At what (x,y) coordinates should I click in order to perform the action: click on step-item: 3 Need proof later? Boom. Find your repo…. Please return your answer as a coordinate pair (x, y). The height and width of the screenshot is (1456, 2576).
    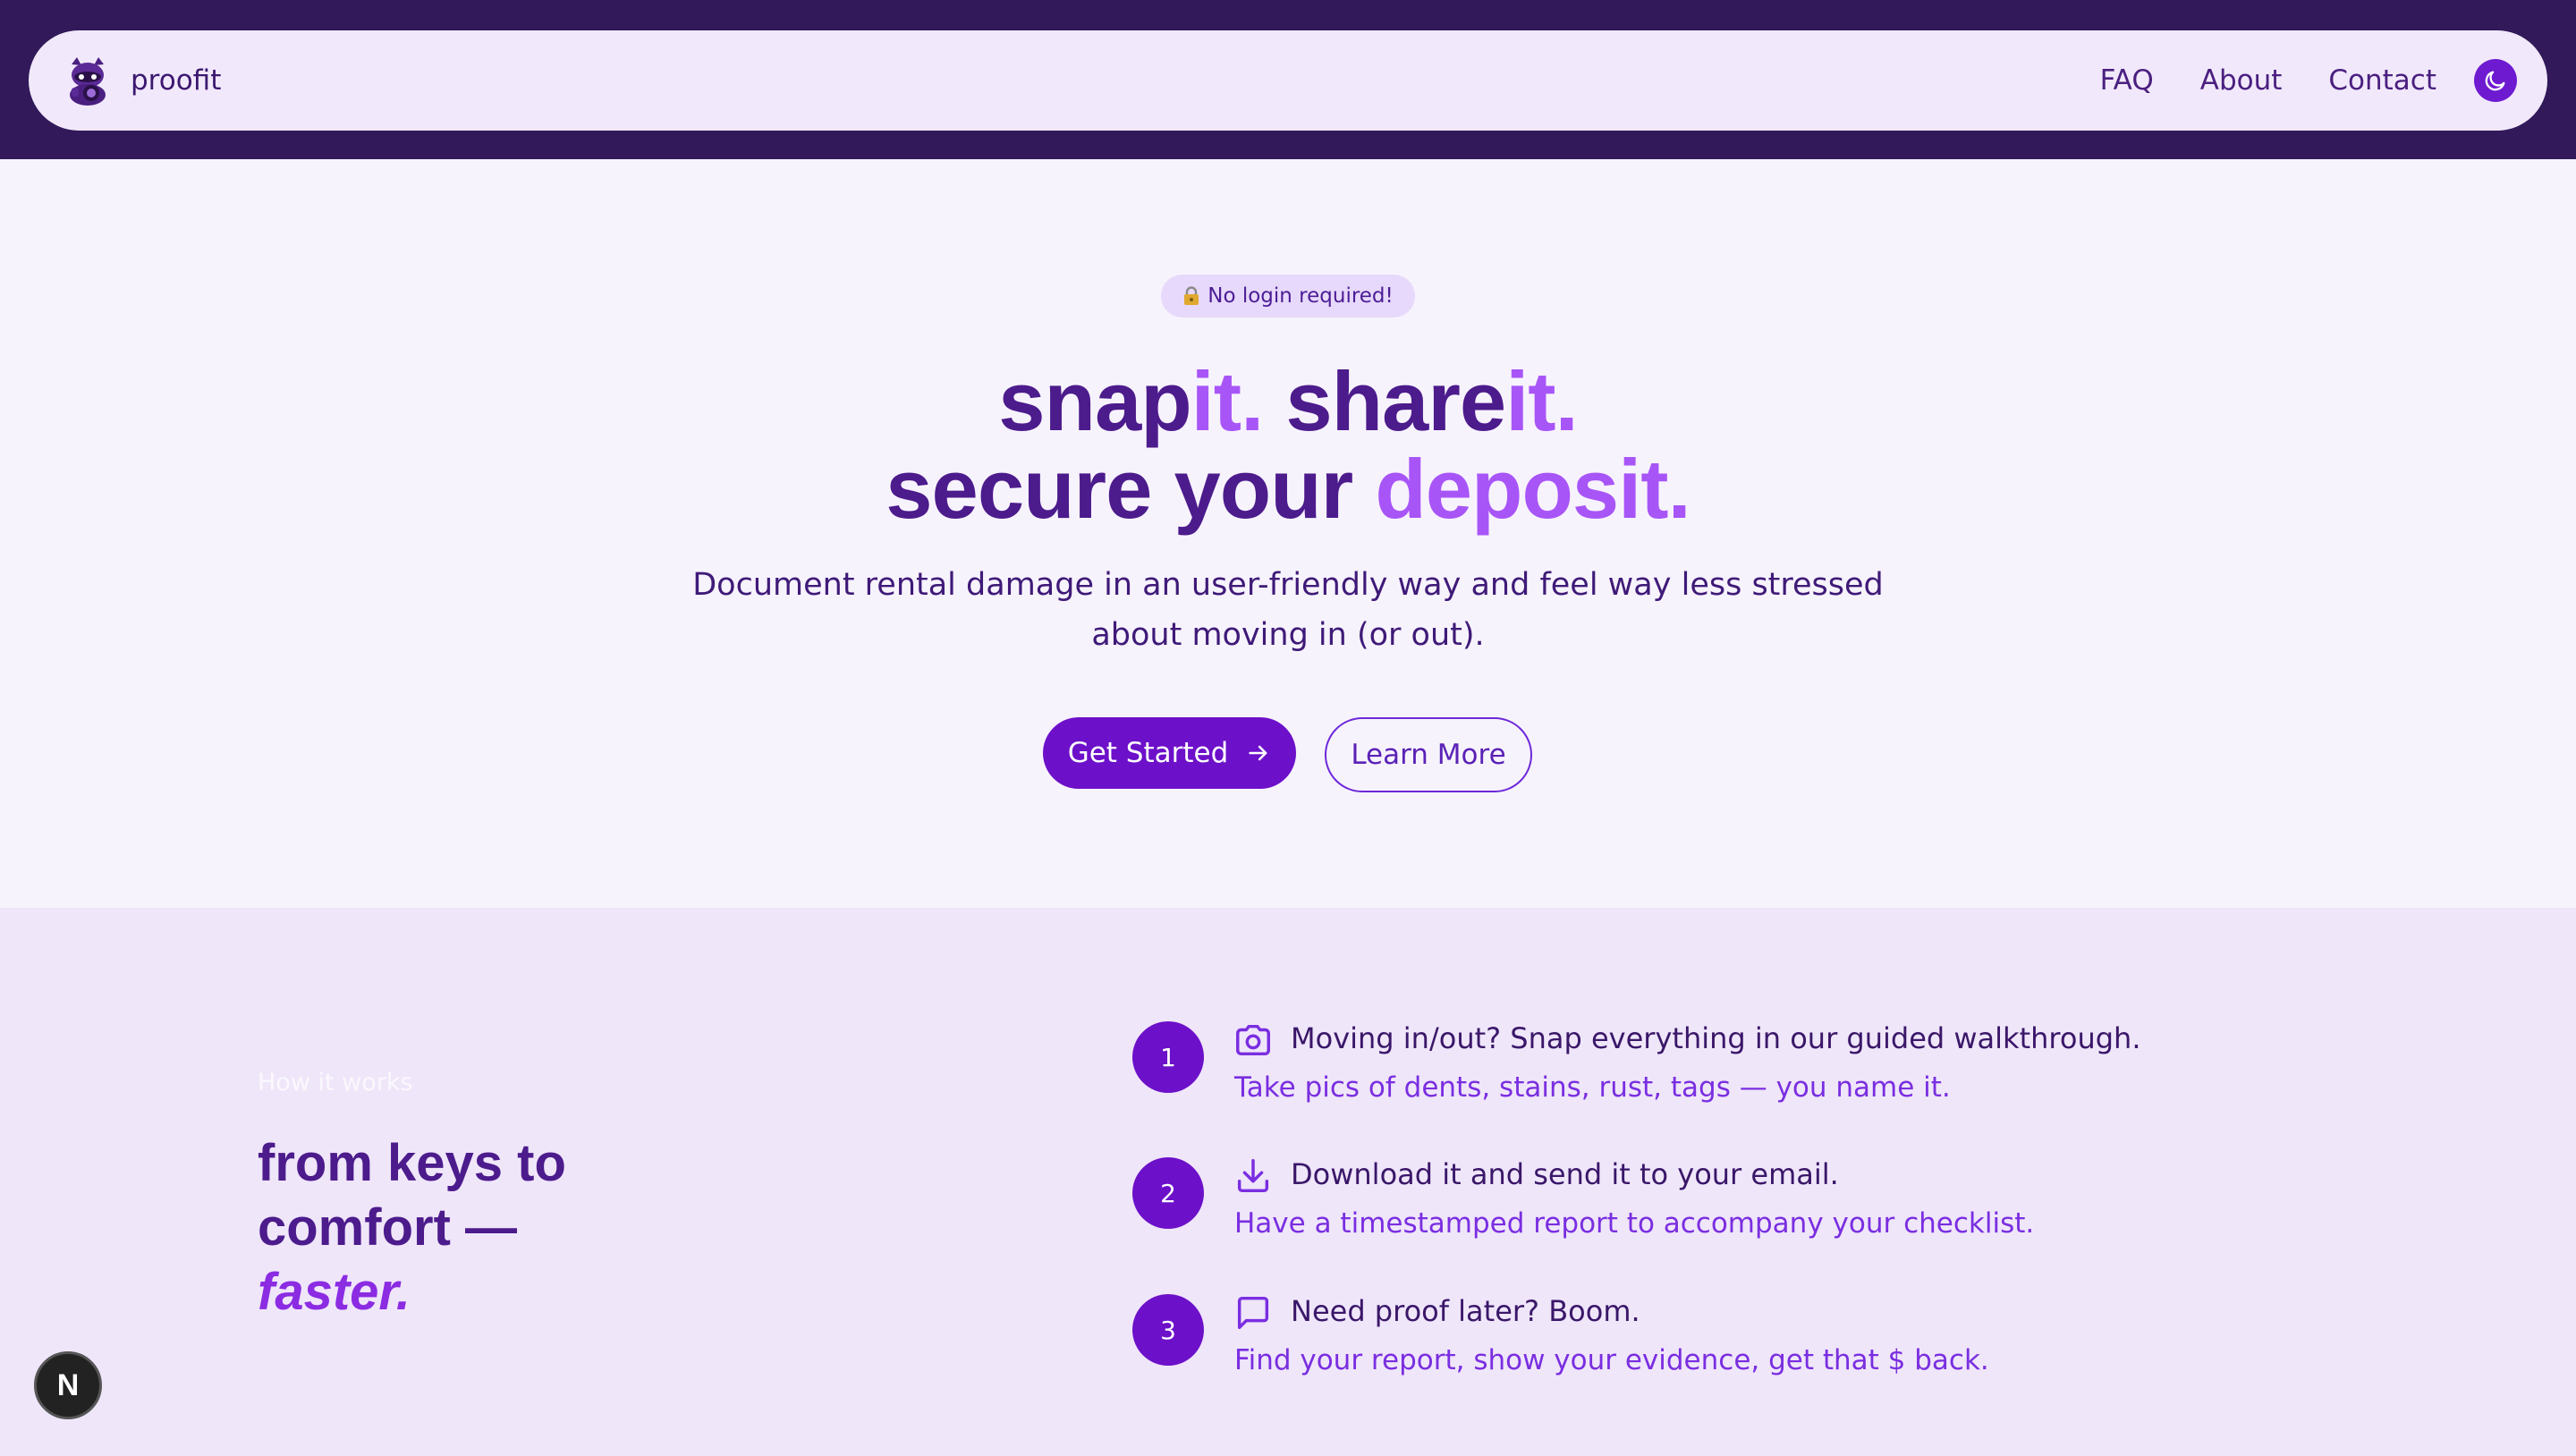
    Looking at the image, I should click on (1758, 1346).